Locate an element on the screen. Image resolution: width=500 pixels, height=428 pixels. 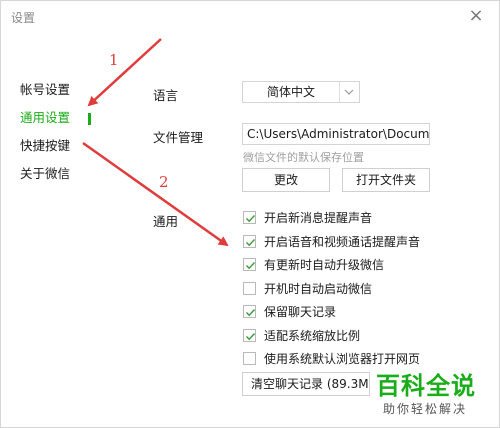
close-button: × is located at coordinates (476, 16).